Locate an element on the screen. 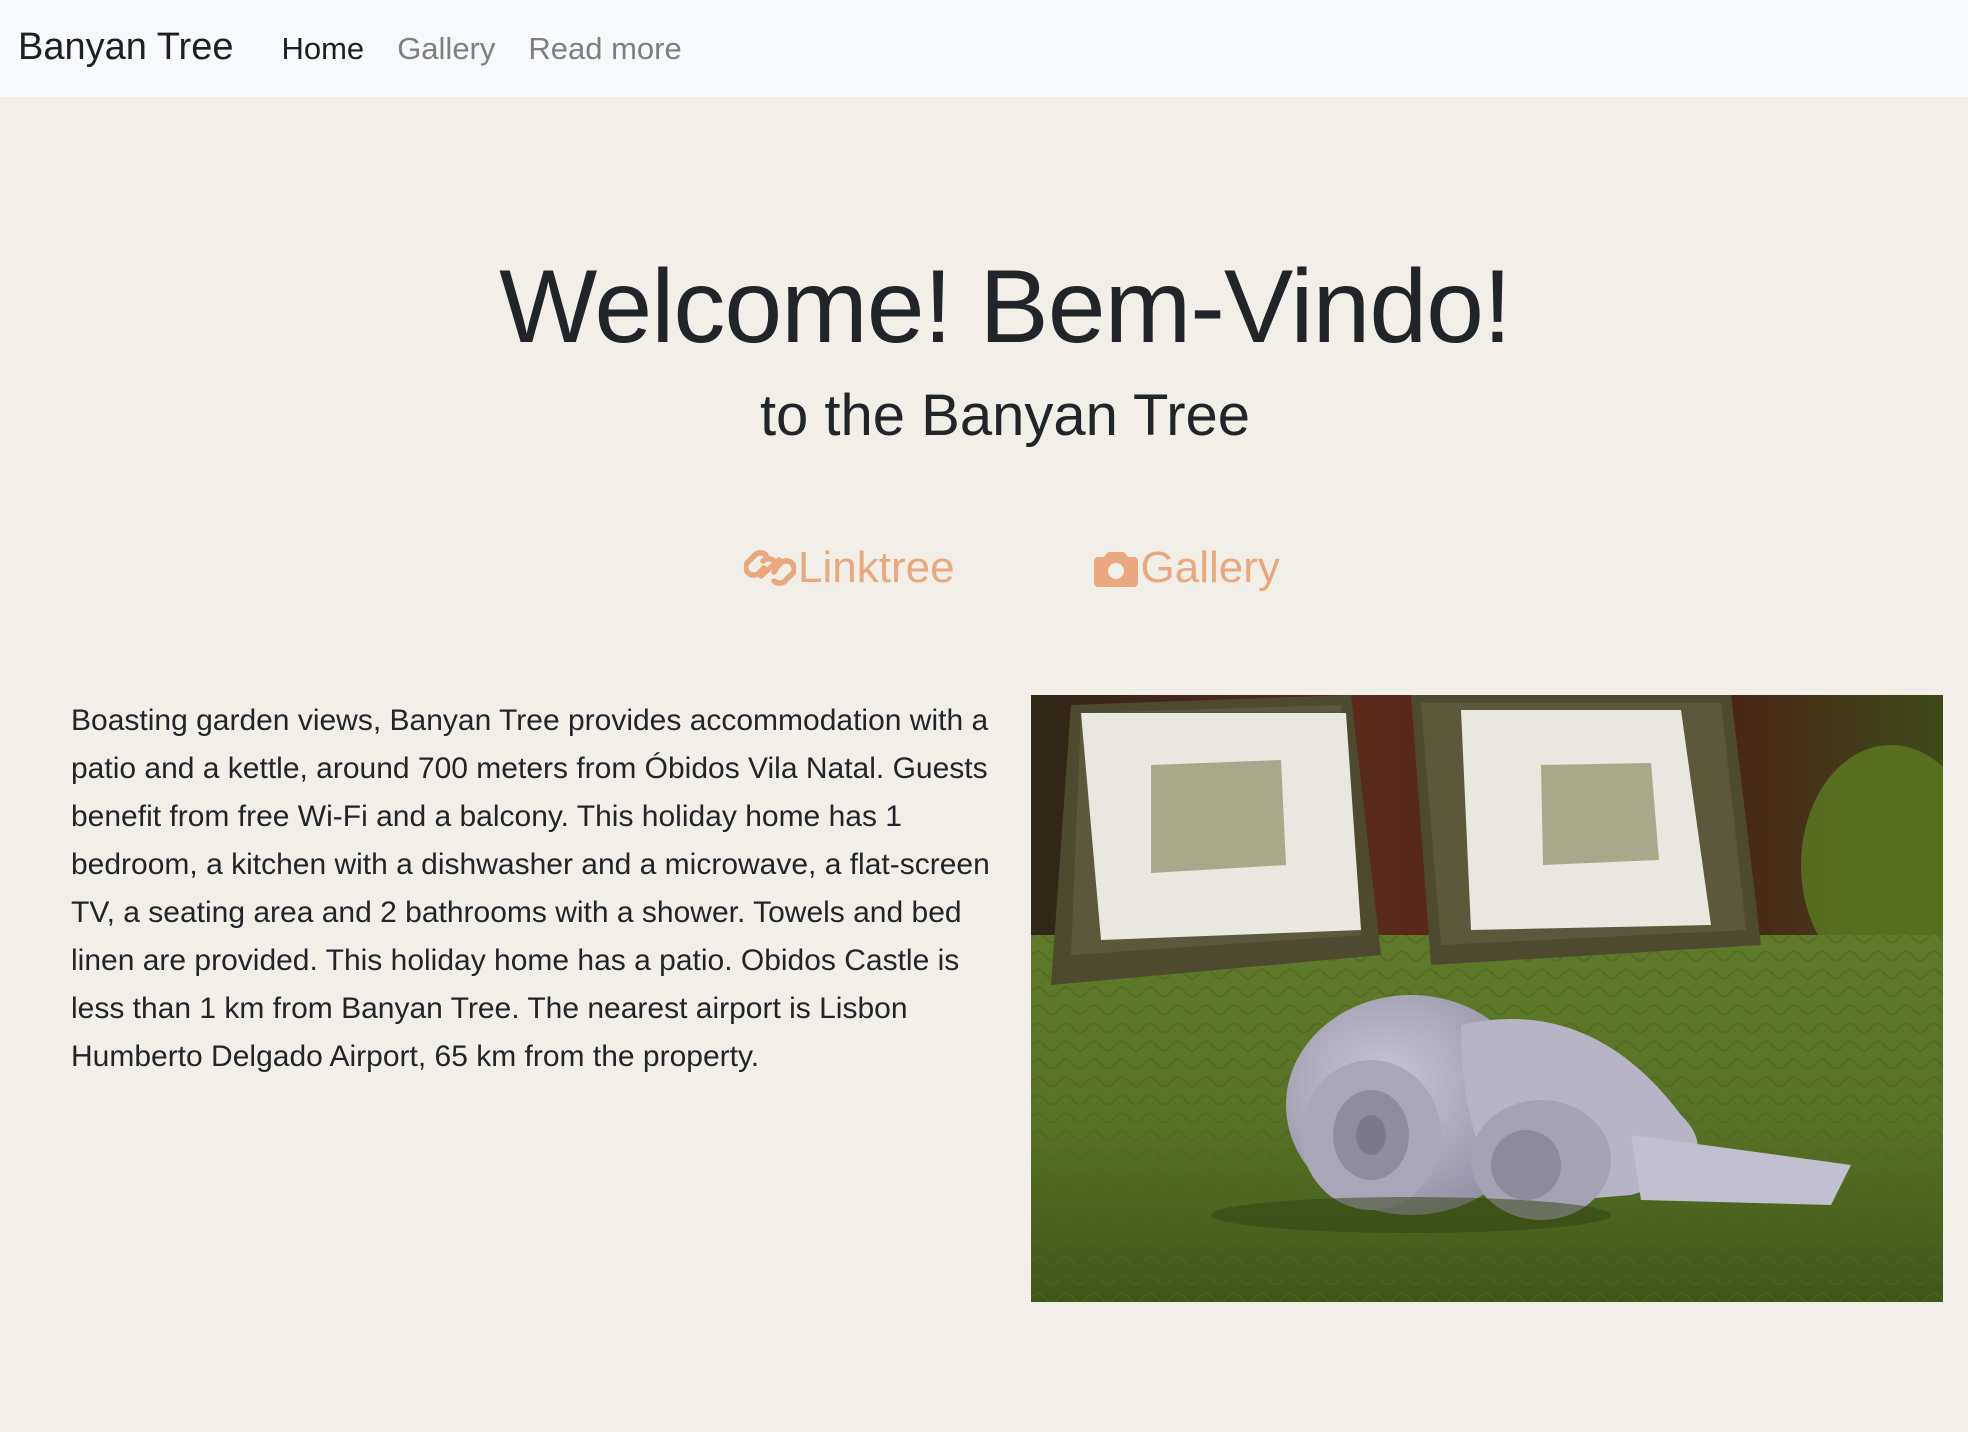  gallery-label: Gallery is located at coordinates (1210, 567).